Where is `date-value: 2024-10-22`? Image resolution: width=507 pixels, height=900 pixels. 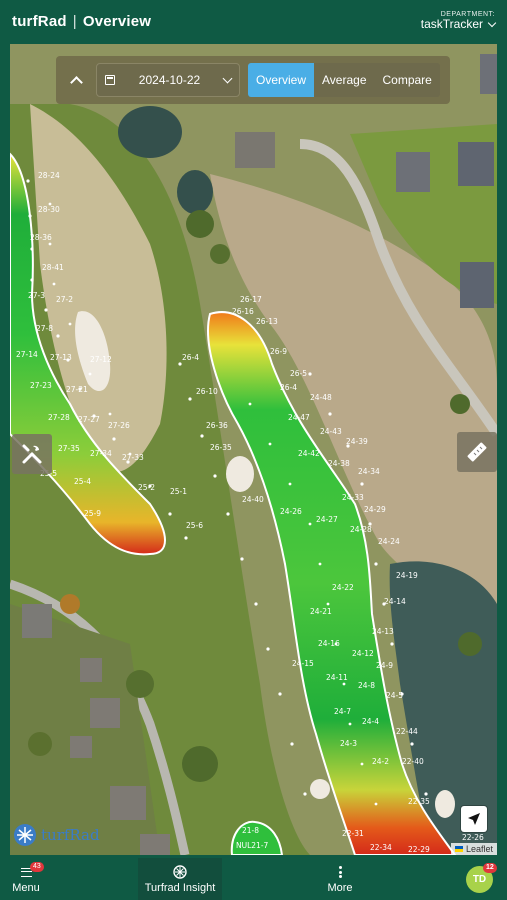
date-value: 2024-10-22 is located at coordinates (169, 80).